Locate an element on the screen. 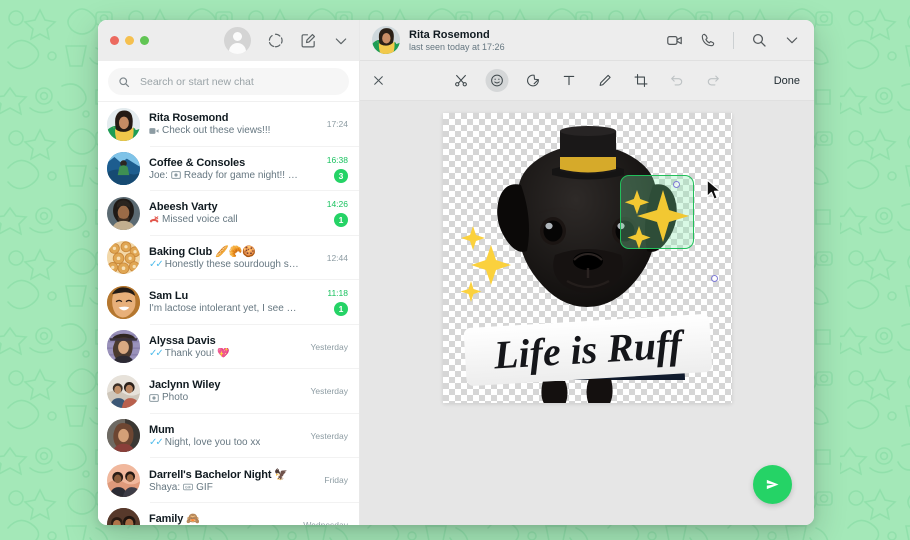 This screenshot has width=910, height=540. chat-preview: Photo is located at coordinates (224, 397).